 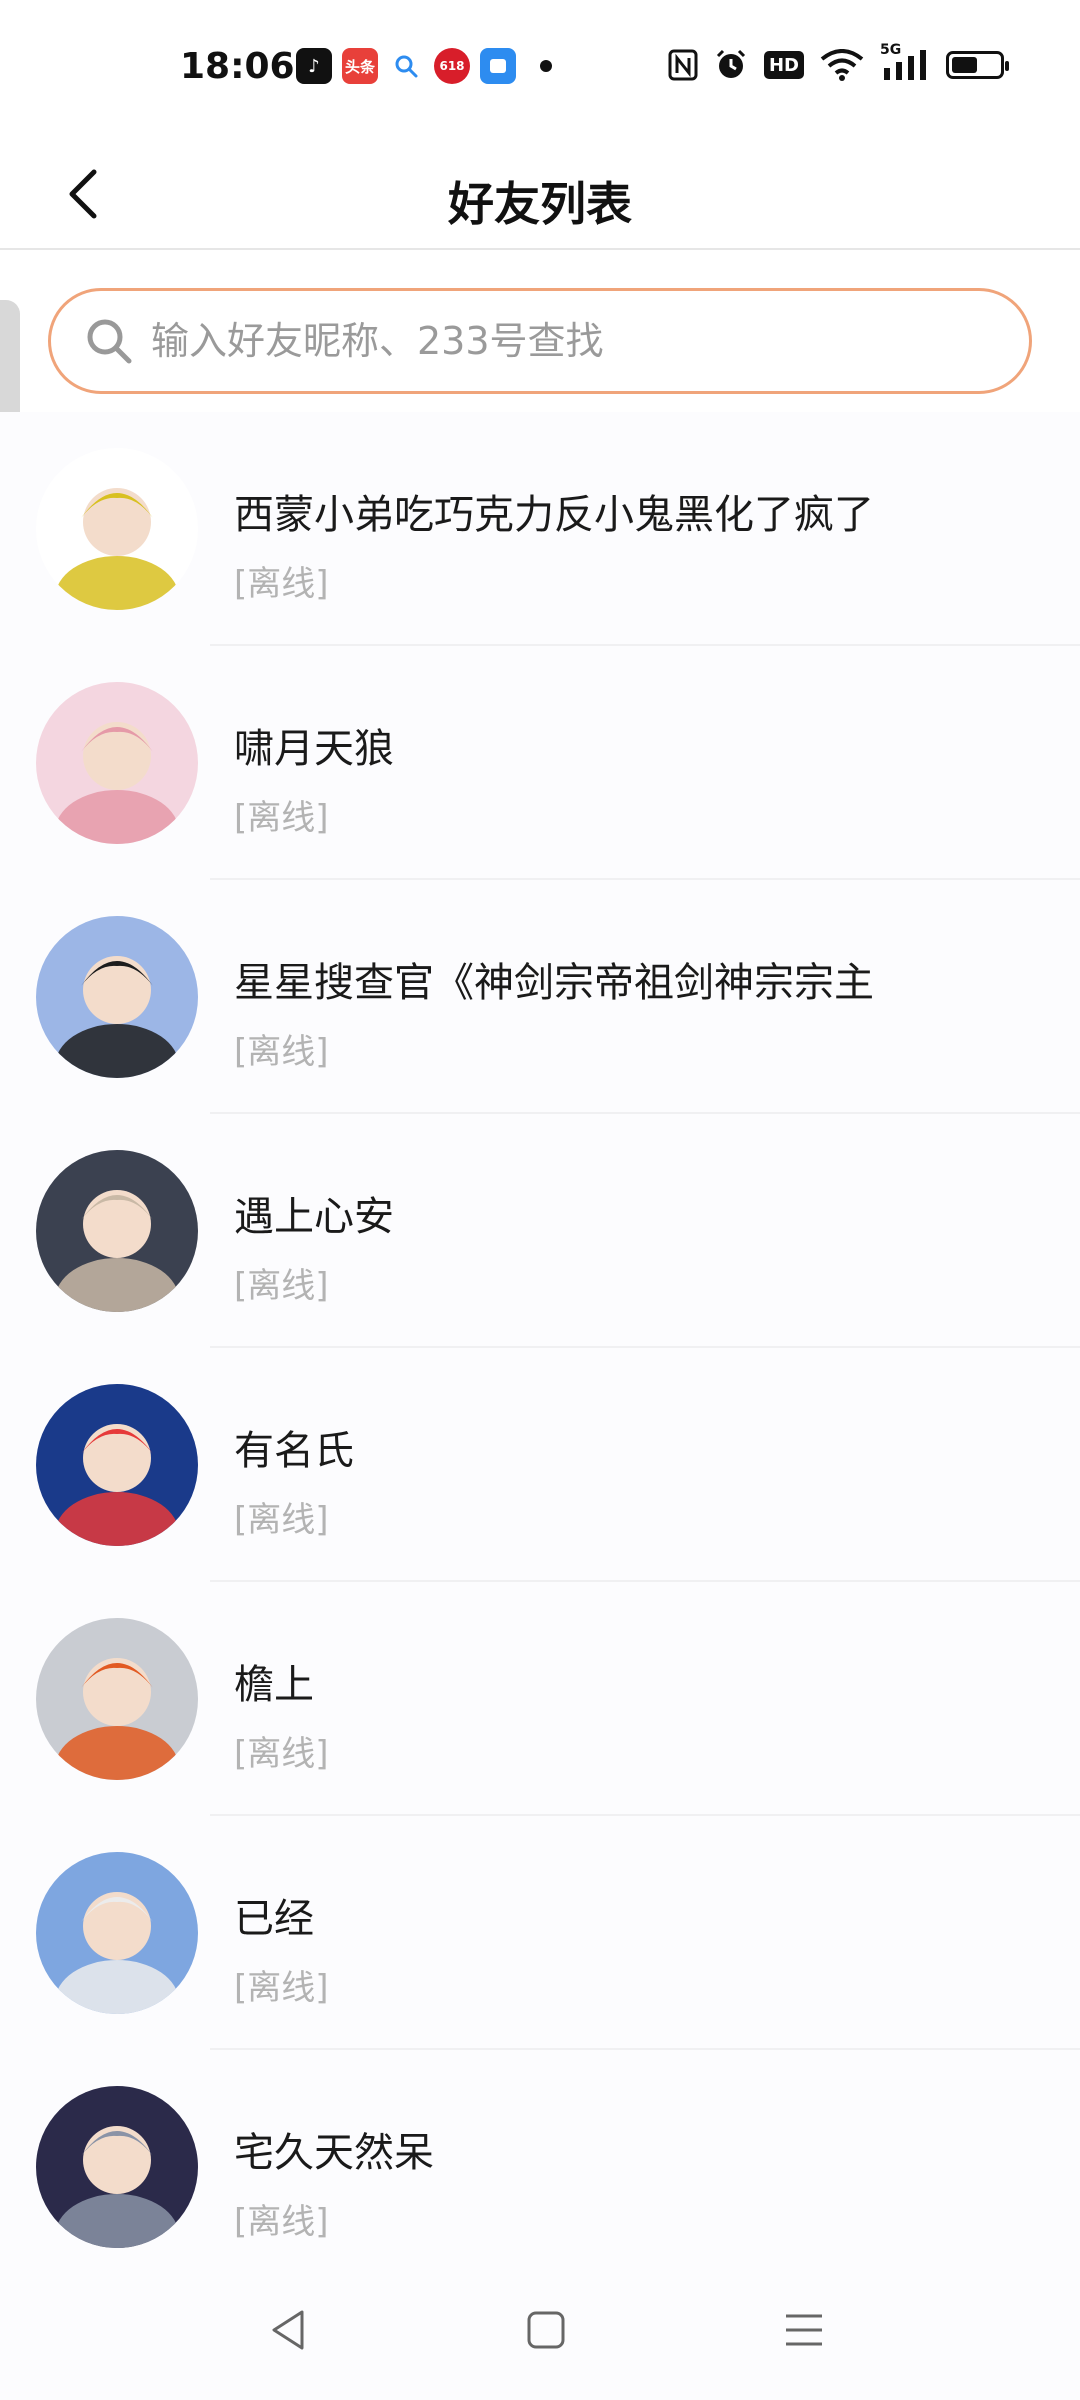 I want to click on wifi-icon, so click(x=842, y=65).